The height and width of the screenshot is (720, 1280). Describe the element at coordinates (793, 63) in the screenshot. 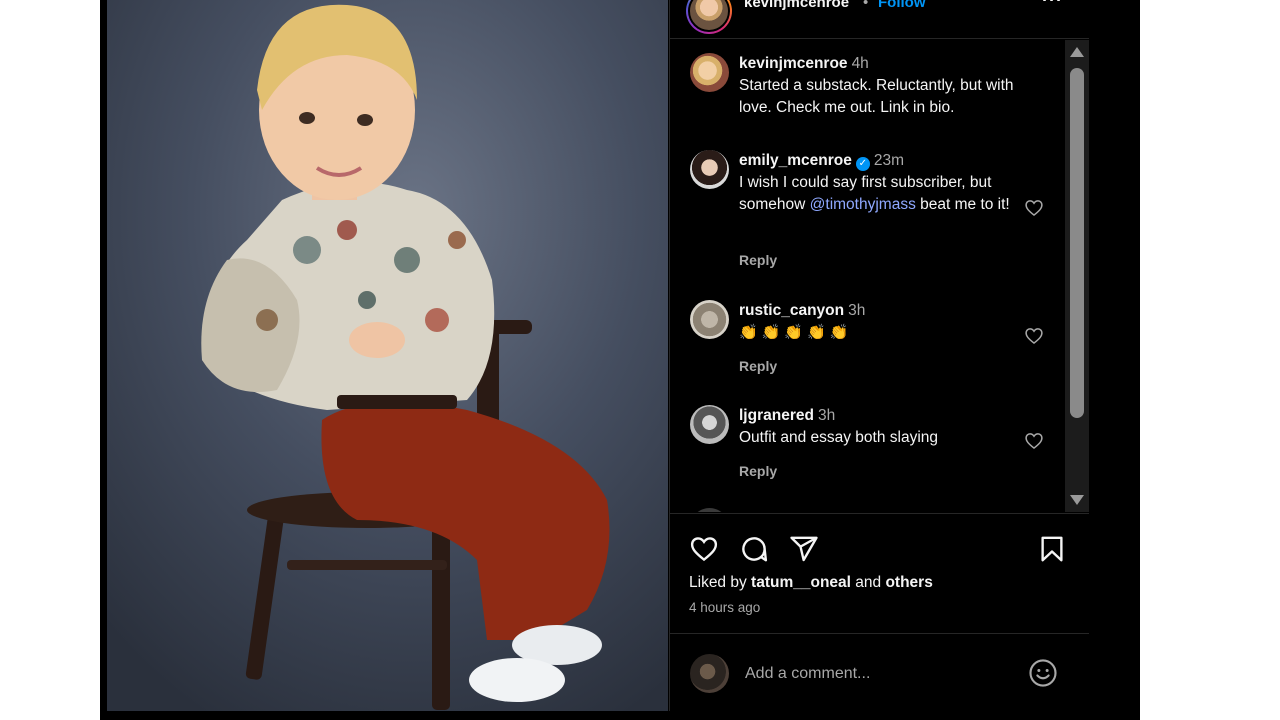

I see `comment-username: kevinjmcenroe` at that location.